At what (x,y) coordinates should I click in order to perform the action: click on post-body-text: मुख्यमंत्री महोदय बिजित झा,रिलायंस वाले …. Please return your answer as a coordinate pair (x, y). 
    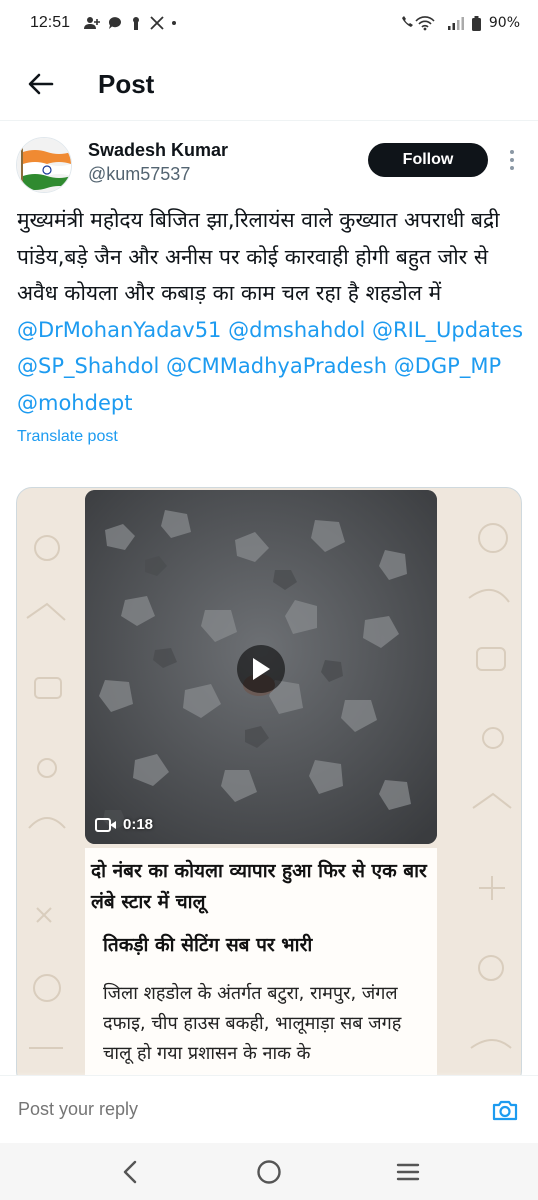
    Looking at the image, I should click on (258, 256).